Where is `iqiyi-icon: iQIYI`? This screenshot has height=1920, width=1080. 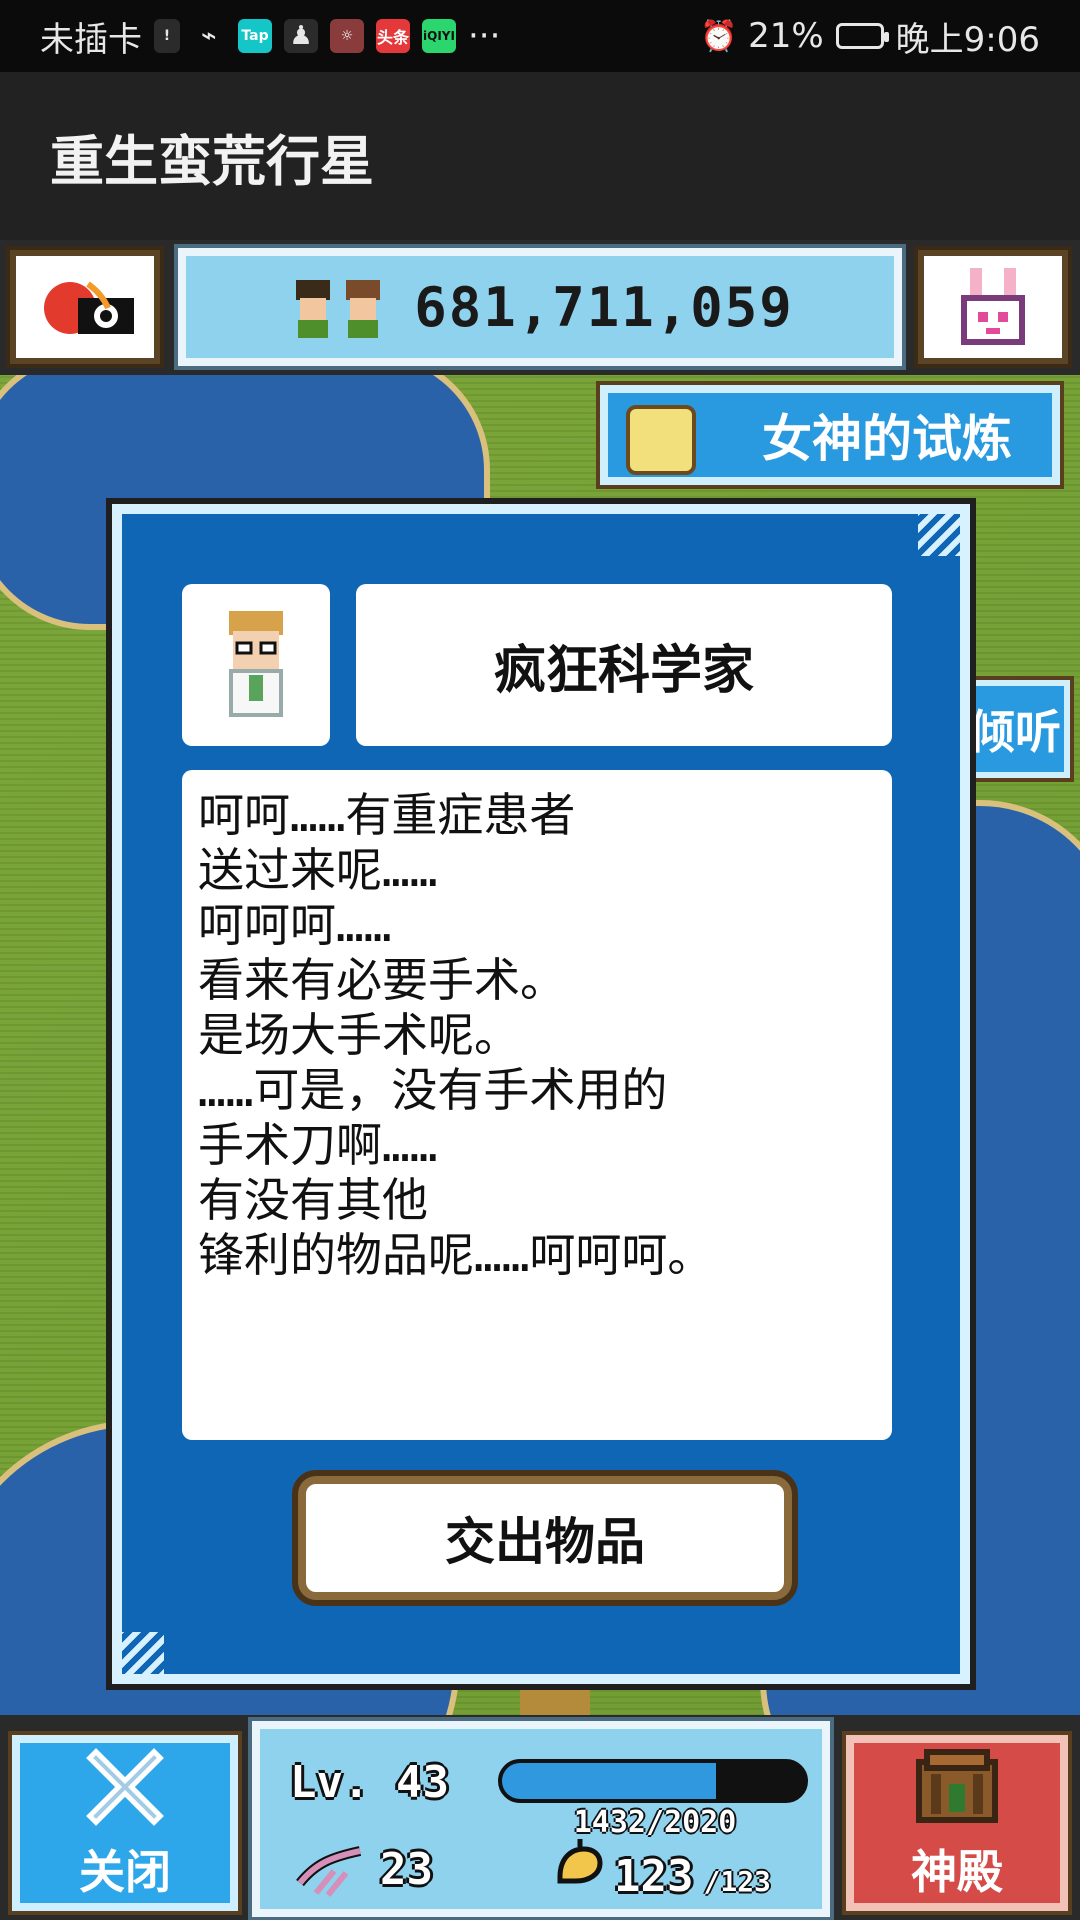
iqiyi-icon: iQIYI is located at coordinates (439, 36).